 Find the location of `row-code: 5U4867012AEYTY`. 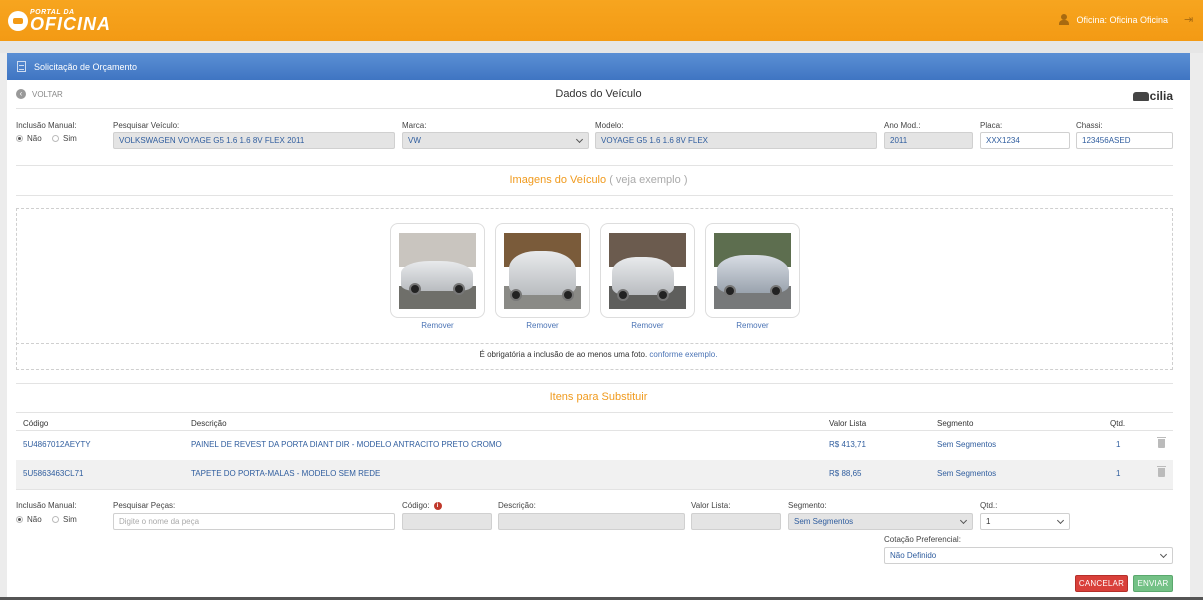

row-code: 5U4867012AEYTY is located at coordinates (57, 444).